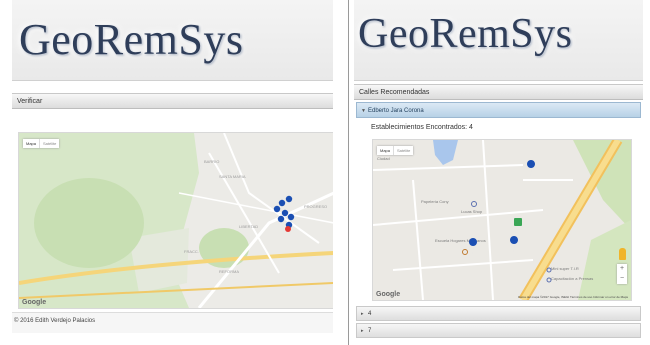 Image resolution: width=650 pixels, height=345 pixels. What do you see at coordinates (498, 92) in the screenshot?
I see `section-bar-calles: Calles Recomendadas` at bounding box center [498, 92].